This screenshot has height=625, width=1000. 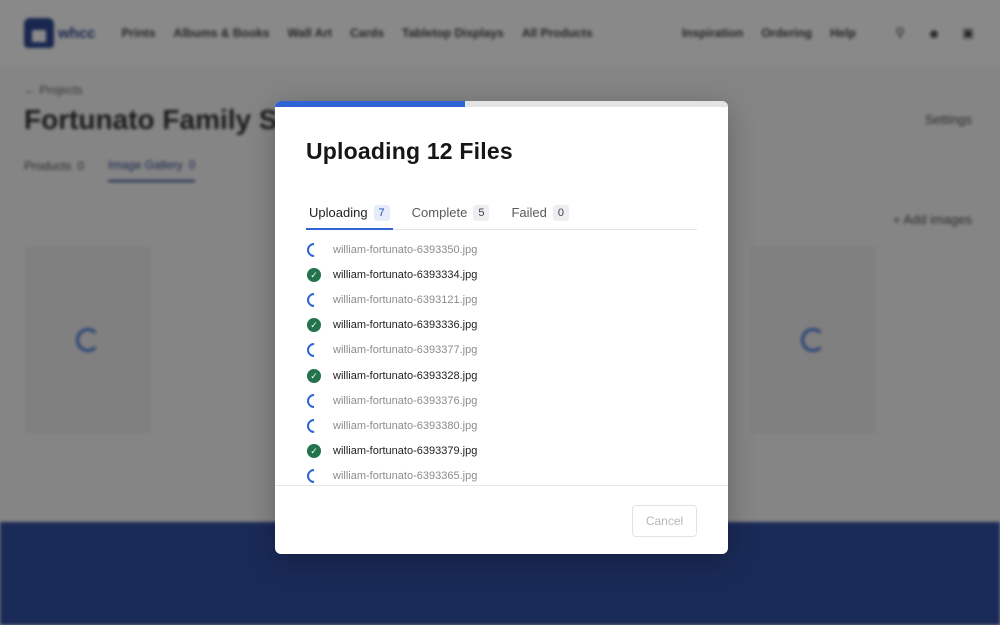 What do you see at coordinates (501, 451) in the screenshot?
I see `file-row: ✓ william-fortunato-6393379.jpg` at bounding box center [501, 451].